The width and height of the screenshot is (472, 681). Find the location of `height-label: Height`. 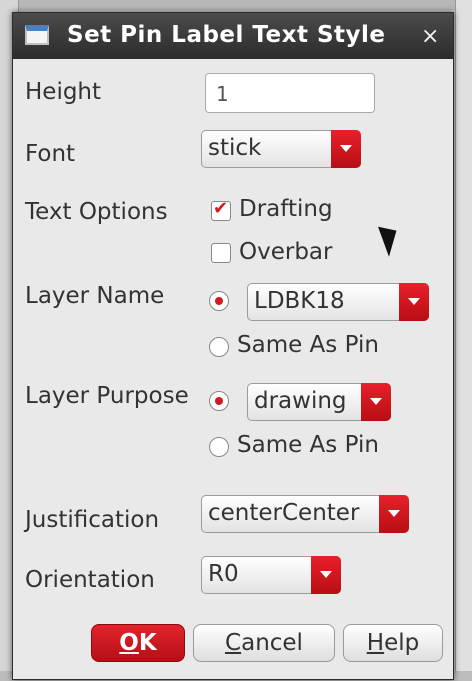

height-label: Height is located at coordinates (63, 92).